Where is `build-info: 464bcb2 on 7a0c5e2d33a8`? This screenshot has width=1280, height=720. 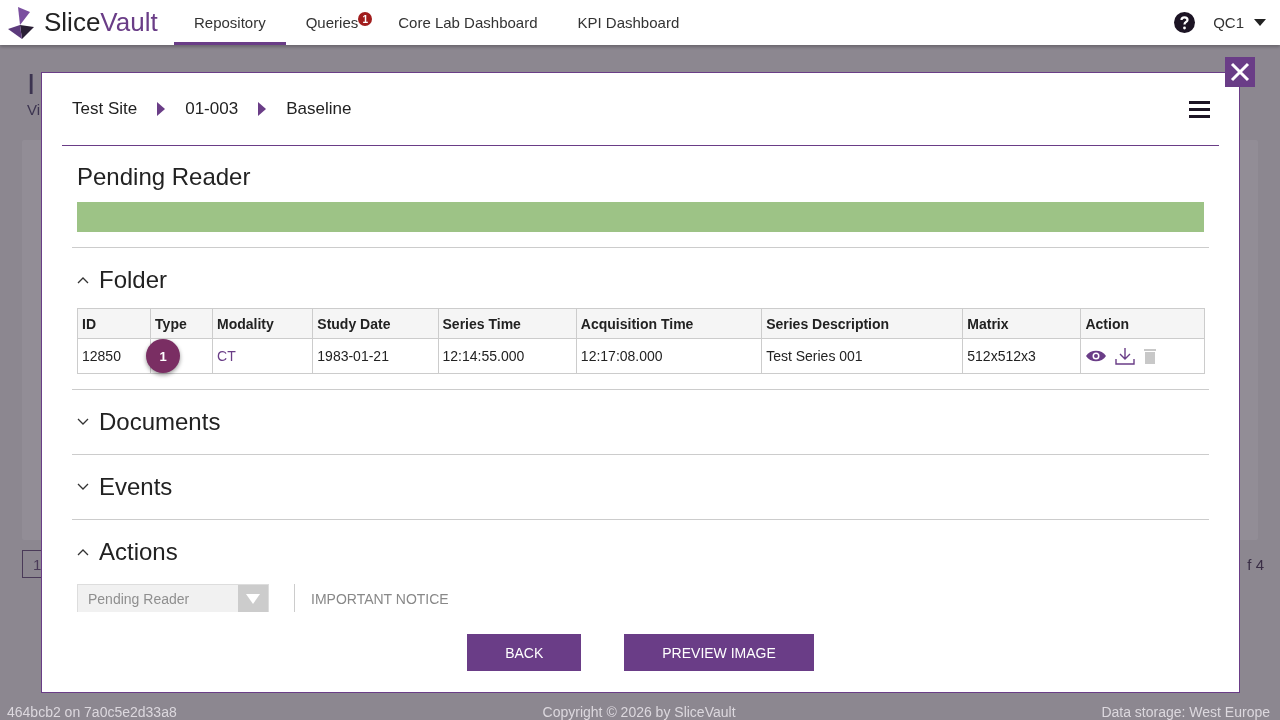 build-info: 464bcb2 on 7a0c5e2d33a8 is located at coordinates (92, 712).